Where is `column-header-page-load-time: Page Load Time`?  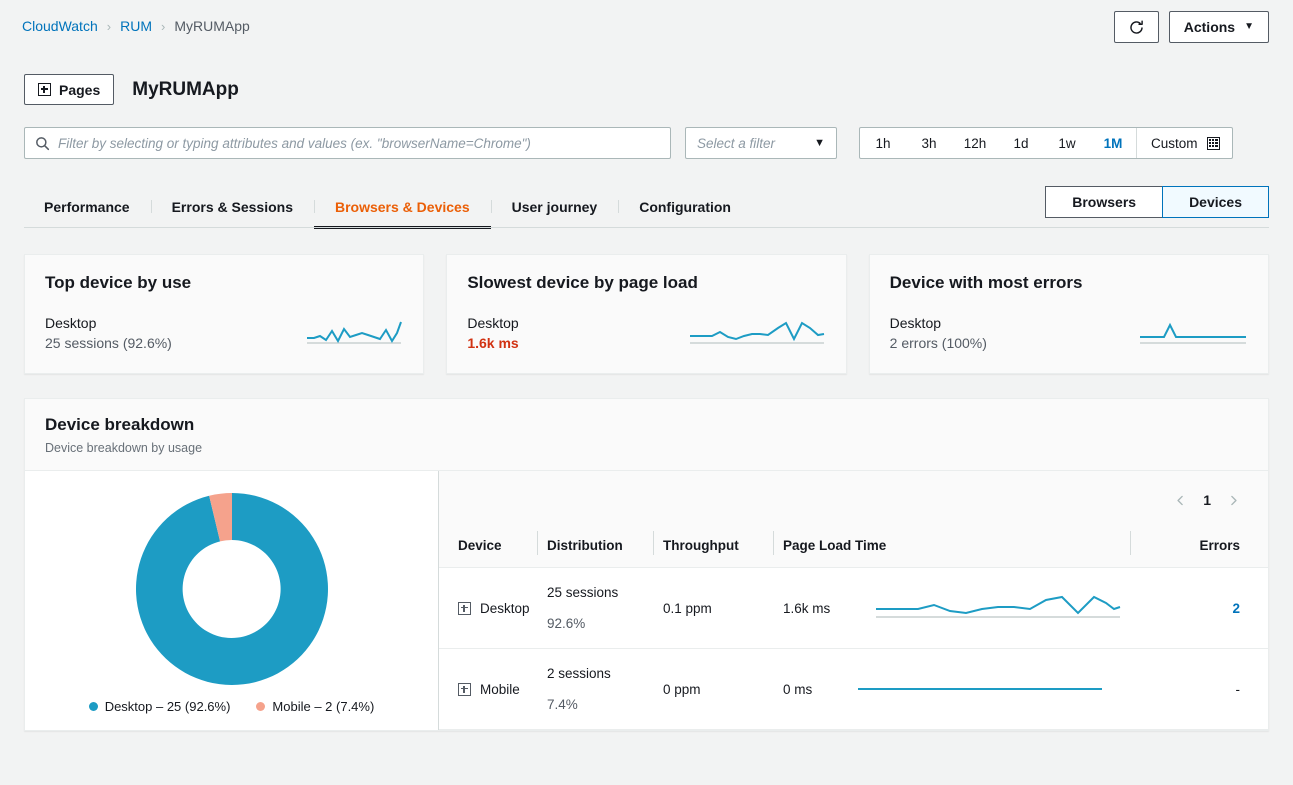
column-header-page-load-time: Page Load Time is located at coordinates (970, 548).